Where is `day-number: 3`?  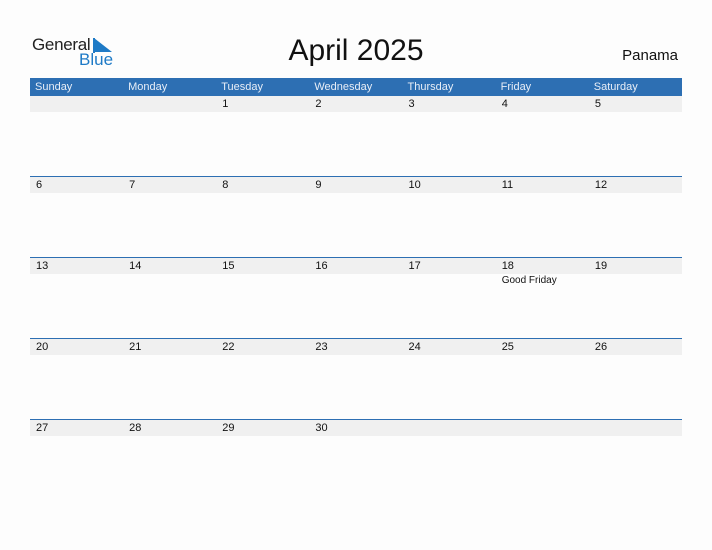 day-number: 3 is located at coordinates (411, 104).